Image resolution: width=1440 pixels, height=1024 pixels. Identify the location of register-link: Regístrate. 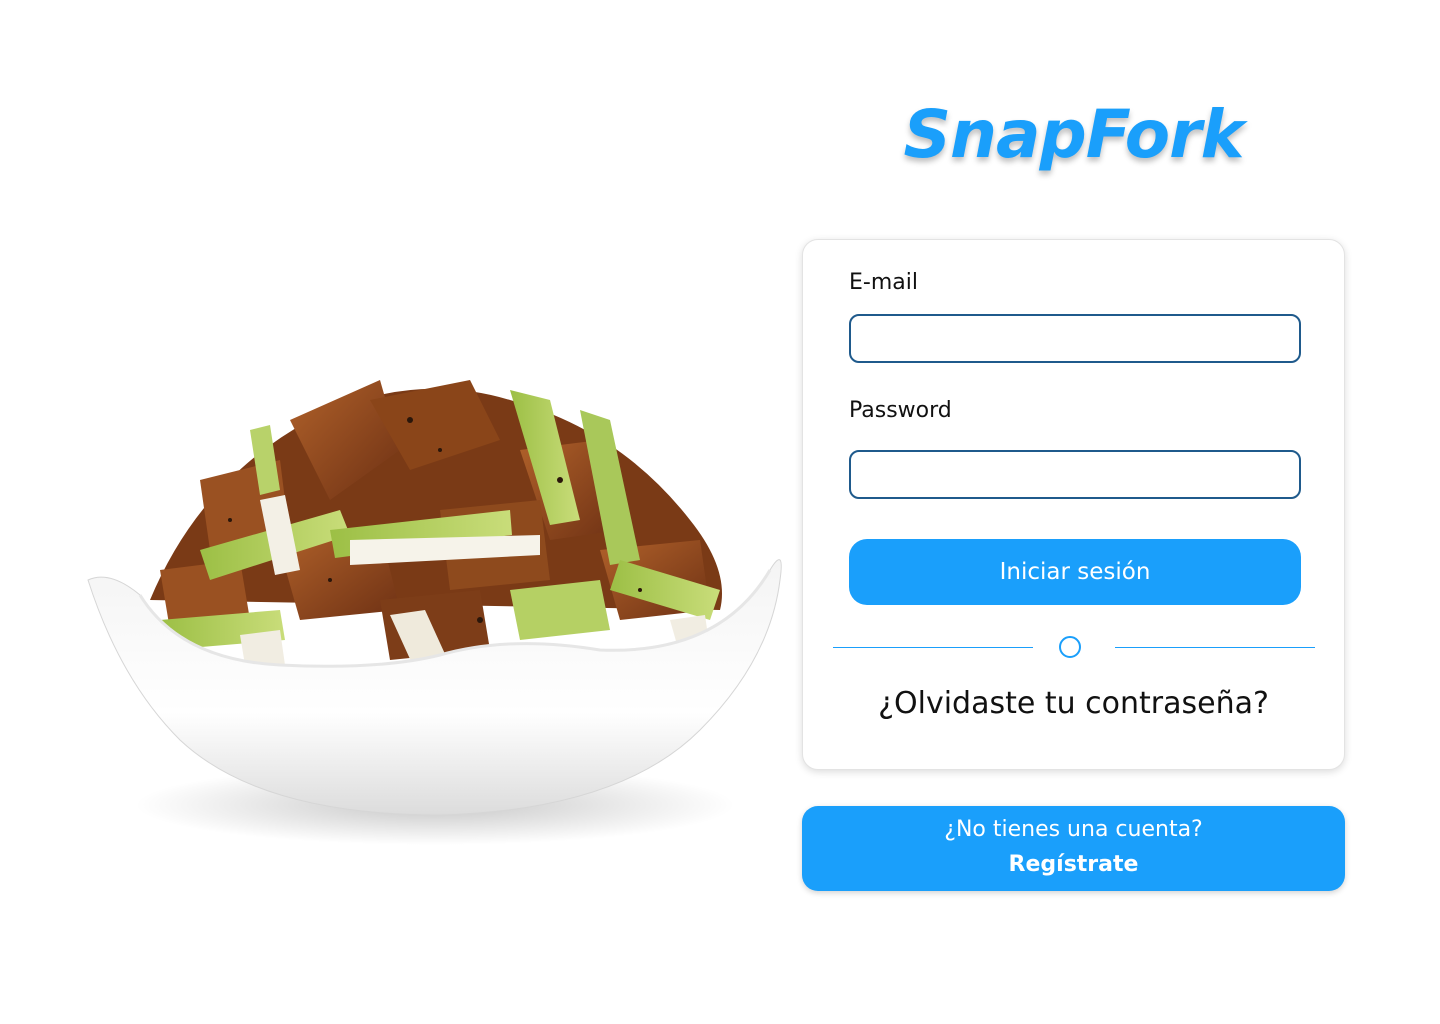
(1073, 864).